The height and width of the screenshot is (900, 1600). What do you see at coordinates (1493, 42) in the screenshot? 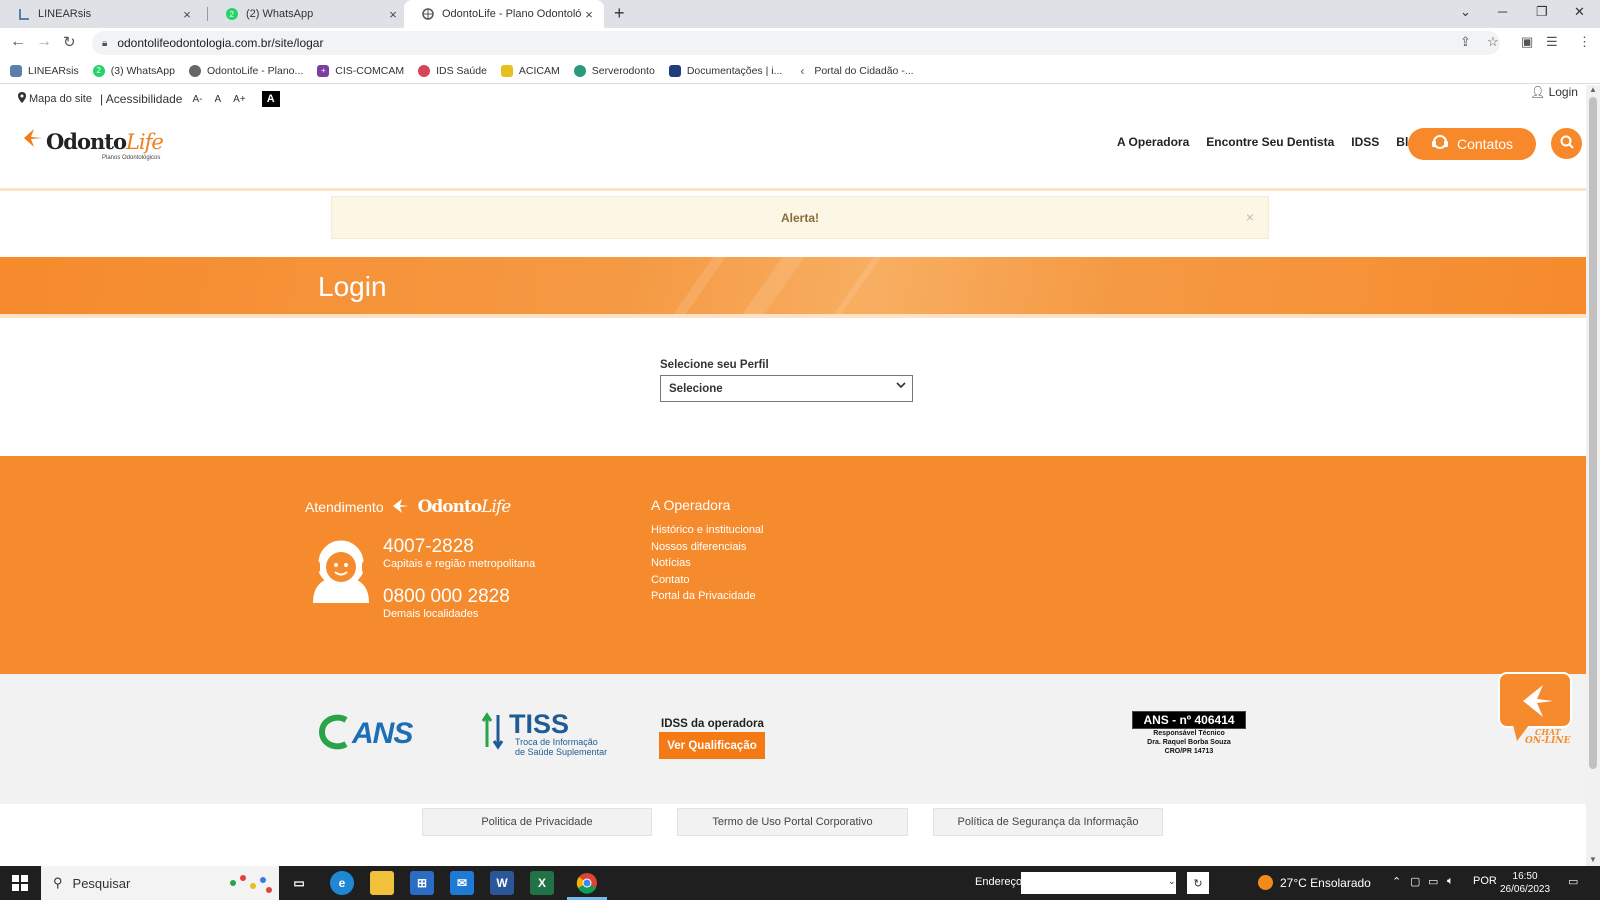
I see `bookmark-star-icon: ☆` at bounding box center [1493, 42].